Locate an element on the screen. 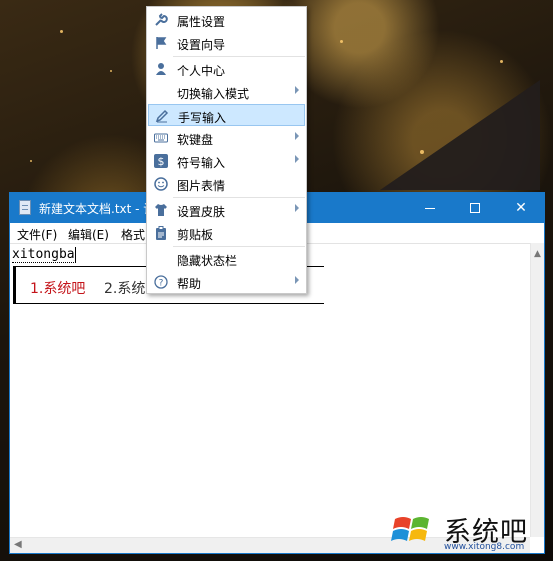 This screenshot has width=553, height=561. menu-item-label: 帮助 is located at coordinates (189, 284).